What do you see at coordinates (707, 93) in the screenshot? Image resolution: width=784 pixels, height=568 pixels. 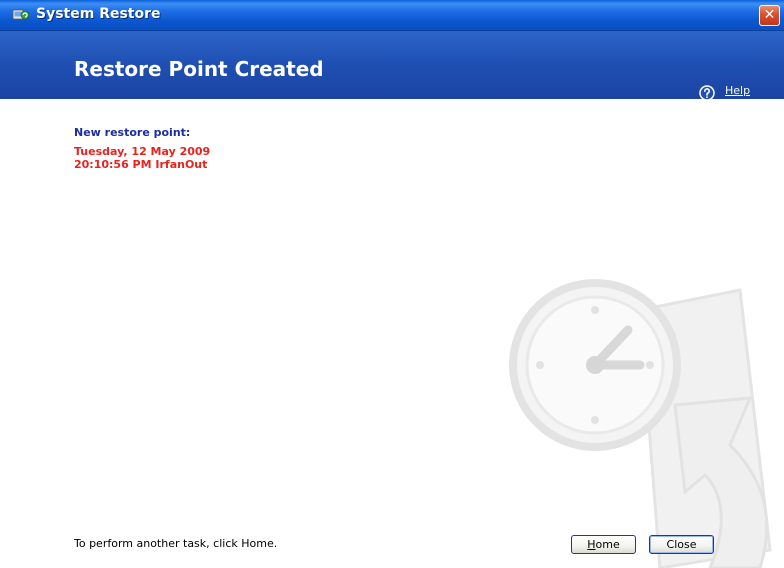 I see `question-circle-icon` at bounding box center [707, 93].